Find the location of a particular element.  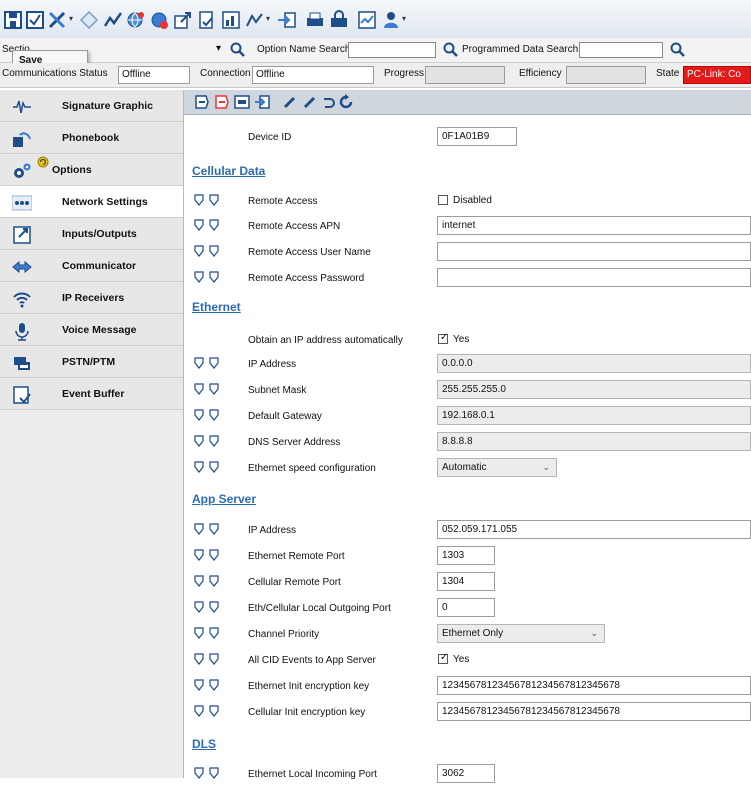

checkbox-tool-icon is located at coordinates (35, 20).